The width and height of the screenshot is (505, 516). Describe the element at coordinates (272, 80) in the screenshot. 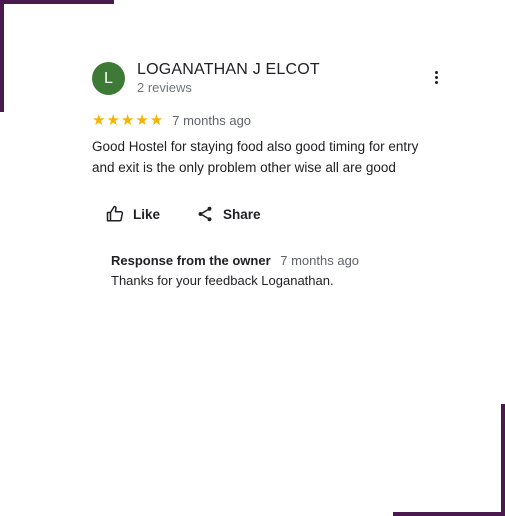

I see `review-header: L LOGANATHAN J ELCOT 2 reviews` at that location.